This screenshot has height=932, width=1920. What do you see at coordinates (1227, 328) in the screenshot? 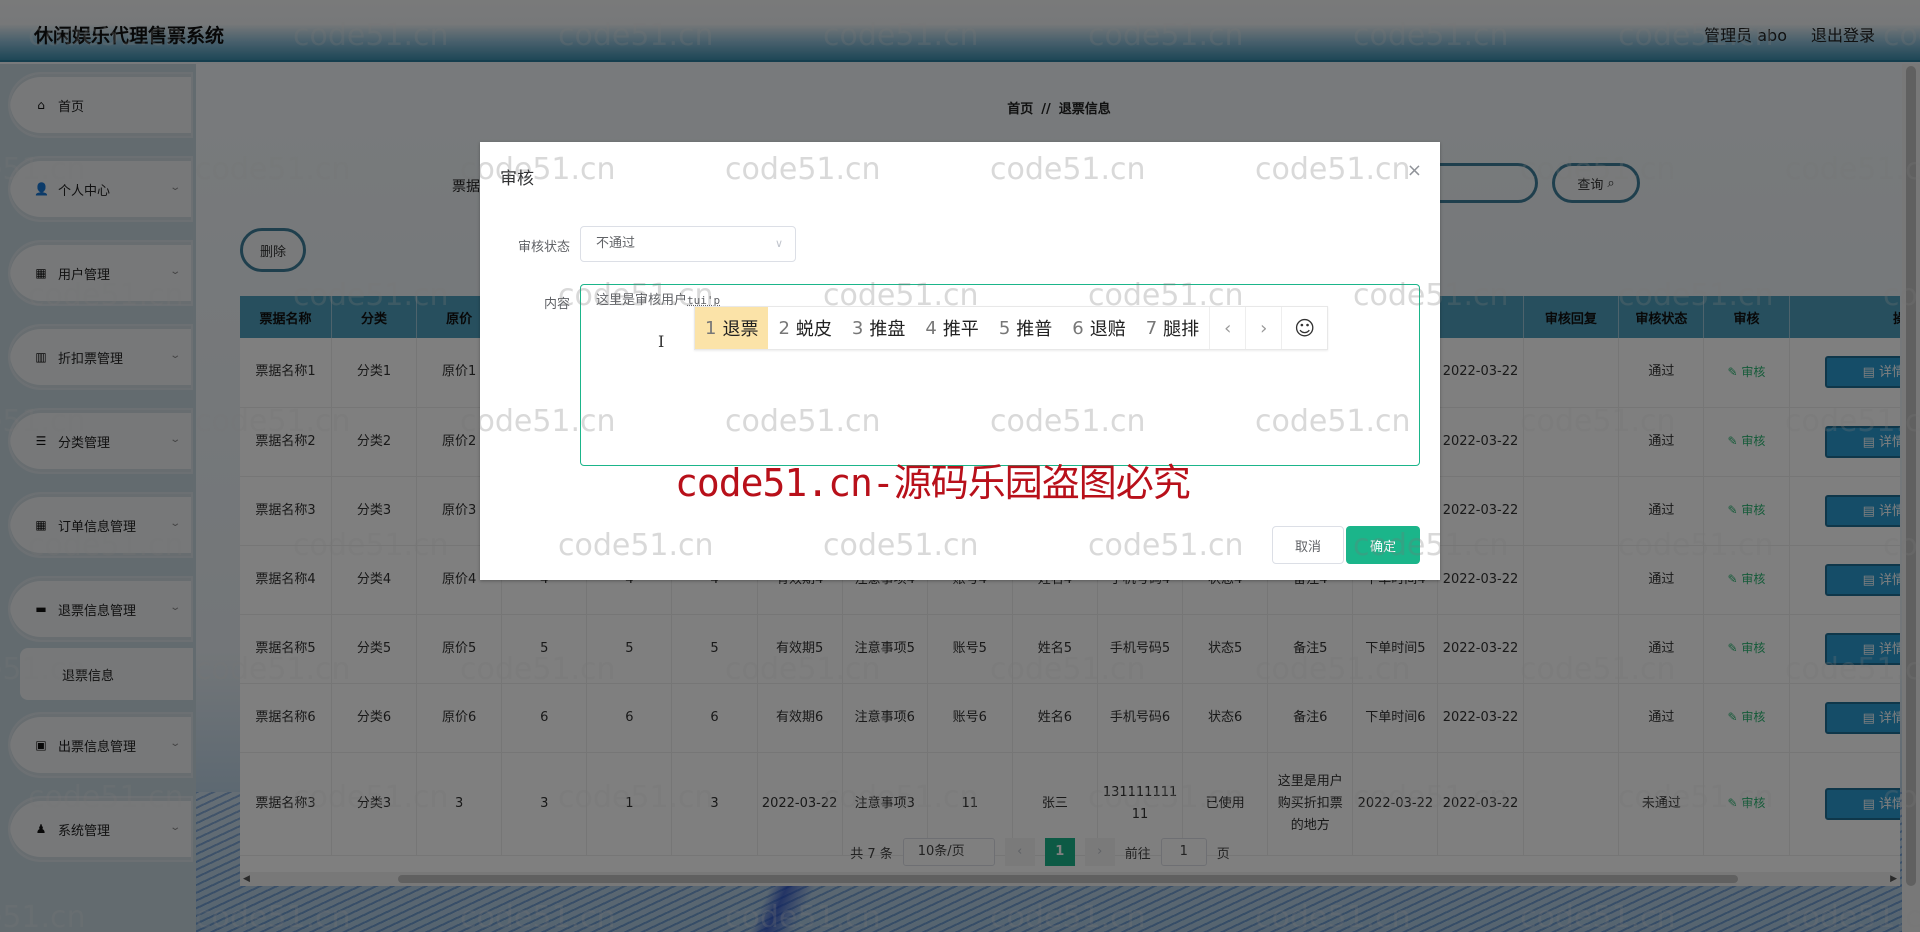
I see `ime-prev-icon: ‹` at bounding box center [1227, 328].